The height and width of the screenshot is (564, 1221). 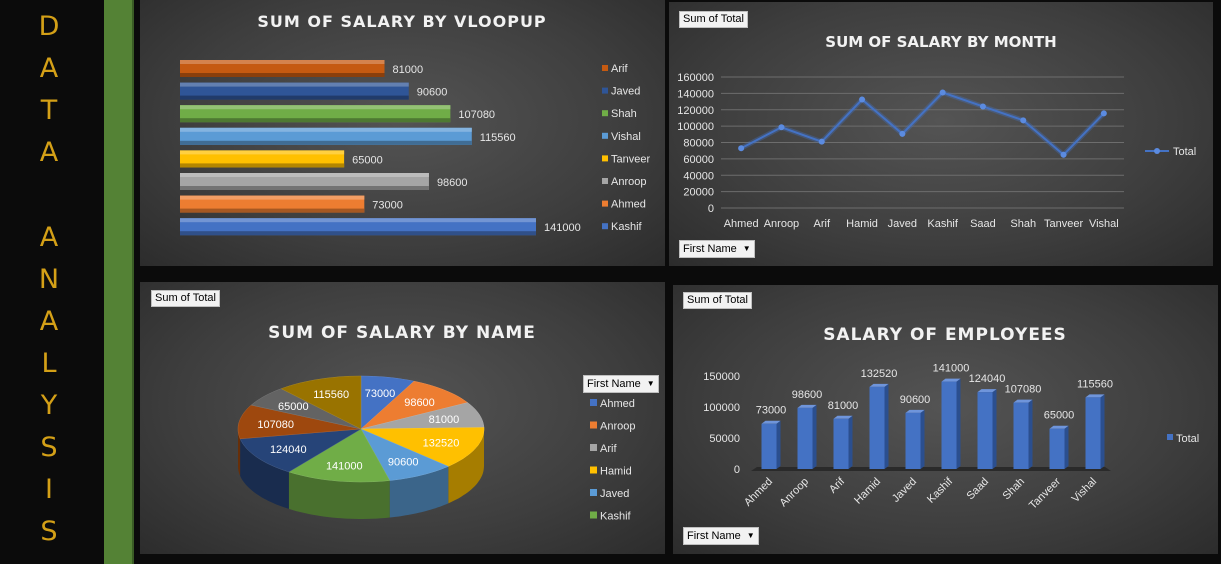 I want to click on green-accent-bar, so click(x=119, y=282).